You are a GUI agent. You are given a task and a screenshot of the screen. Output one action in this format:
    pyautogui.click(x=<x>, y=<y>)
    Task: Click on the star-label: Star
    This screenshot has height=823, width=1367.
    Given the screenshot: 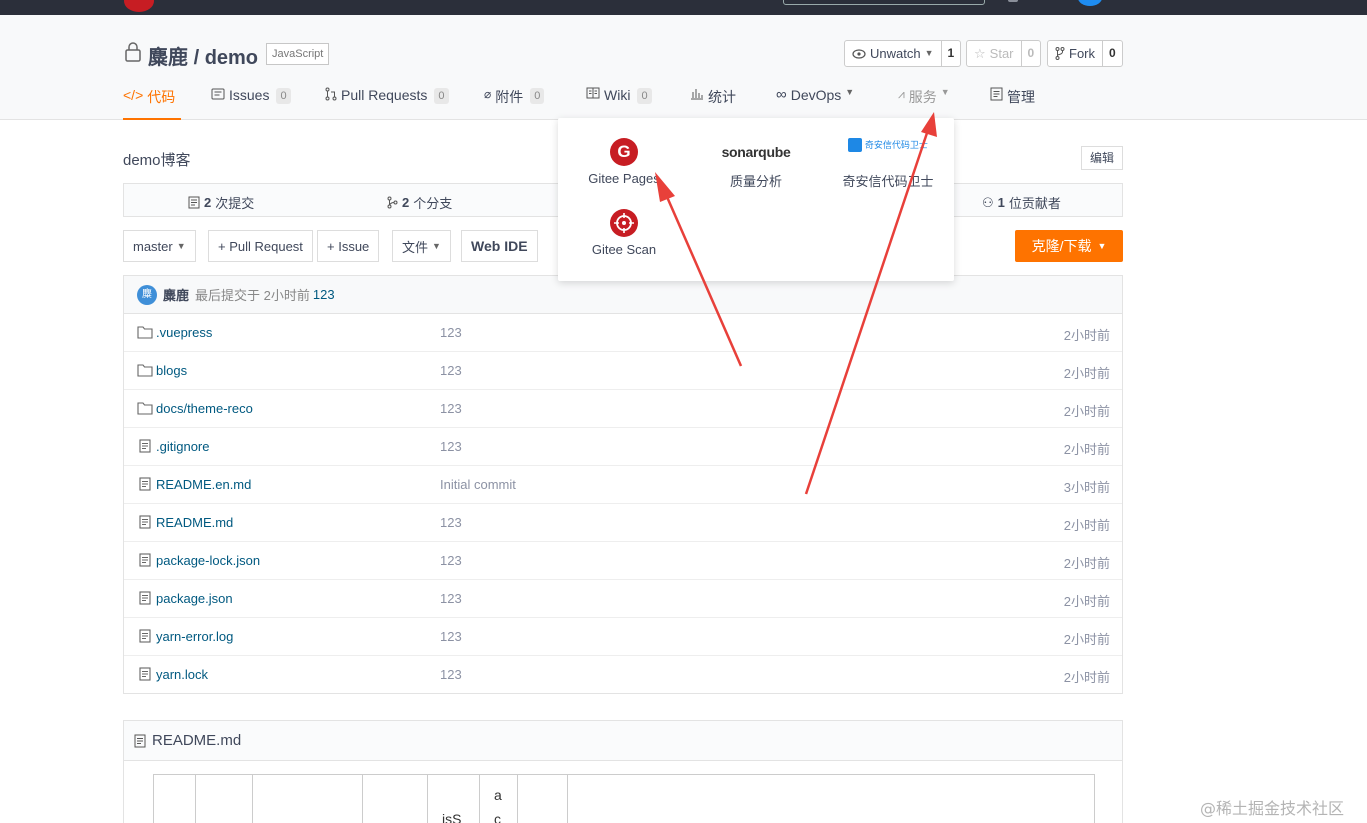 What is the action you would take?
    pyautogui.click(x=1001, y=53)
    